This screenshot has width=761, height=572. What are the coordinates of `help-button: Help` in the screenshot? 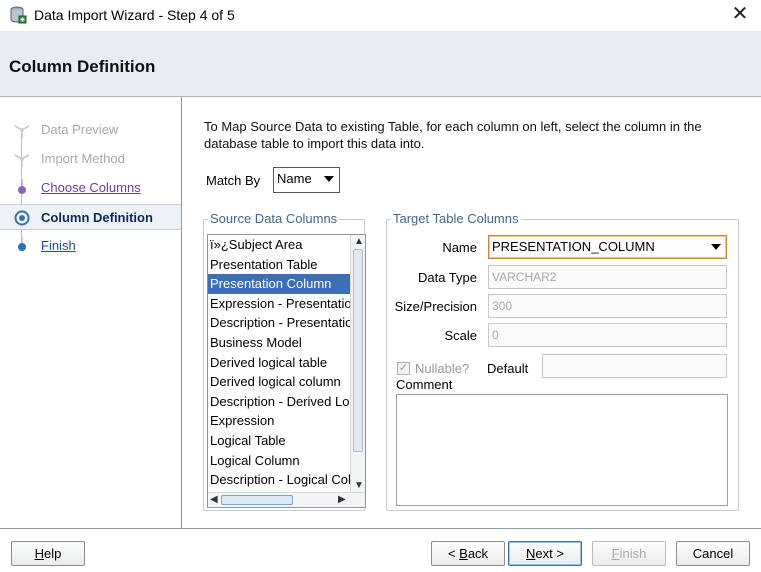 It's located at (48, 553).